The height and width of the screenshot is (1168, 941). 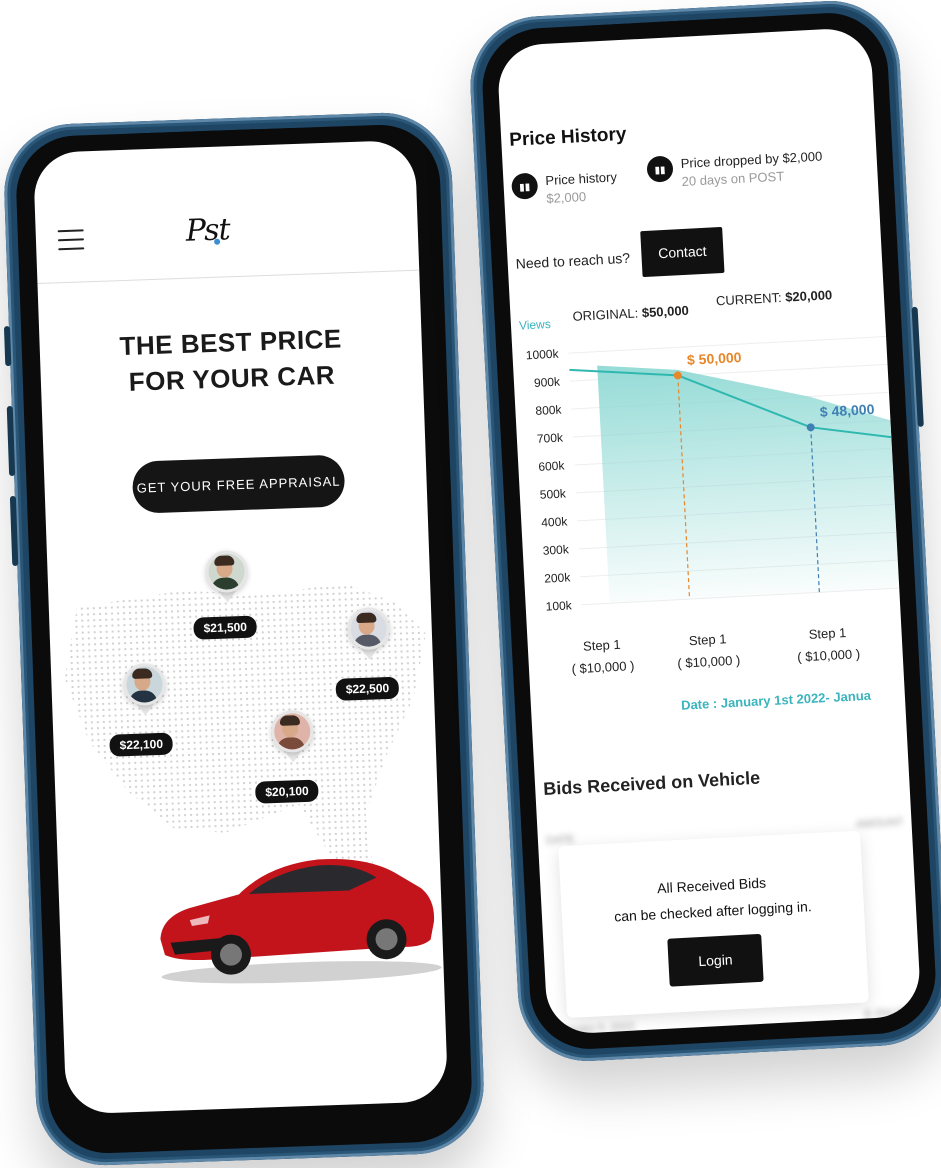 What do you see at coordinates (846, 410) in the screenshot?
I see `annotation-label: $ 48,000` at bounding box center [846, 410].